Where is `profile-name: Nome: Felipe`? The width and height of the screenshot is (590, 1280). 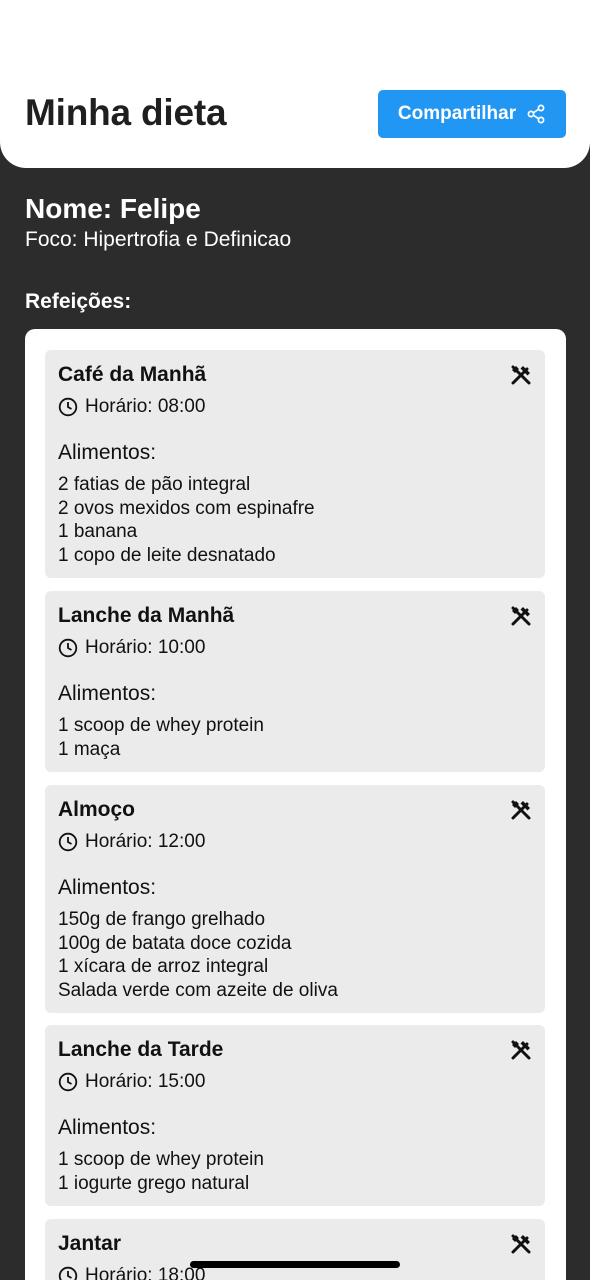
profile-name: Nome: Felipe is located at coordinates (113, 208).